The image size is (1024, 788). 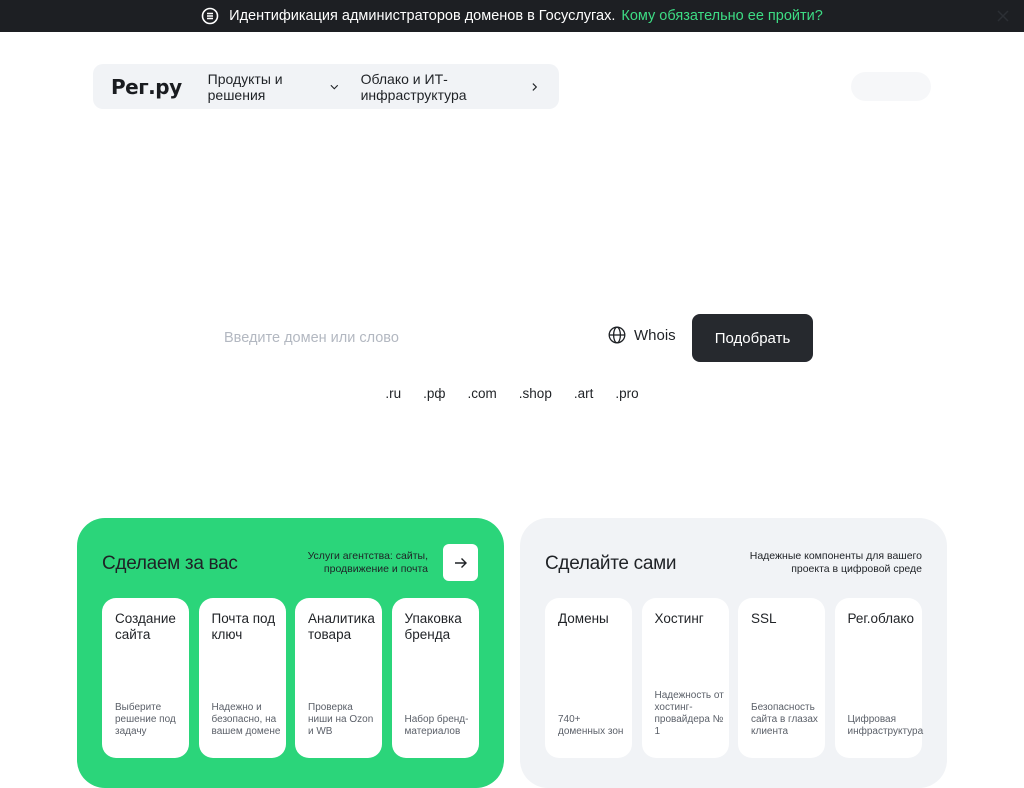 I want to click on banner-link: Кому обязательно ее пройти?, so click(x=721, y=16).